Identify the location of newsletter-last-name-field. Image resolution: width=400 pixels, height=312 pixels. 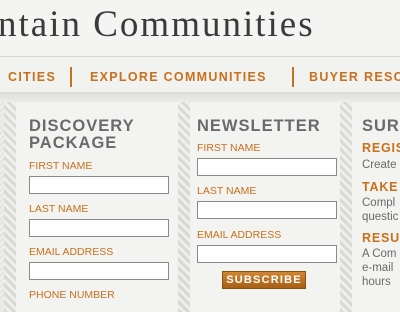
(267, 210).